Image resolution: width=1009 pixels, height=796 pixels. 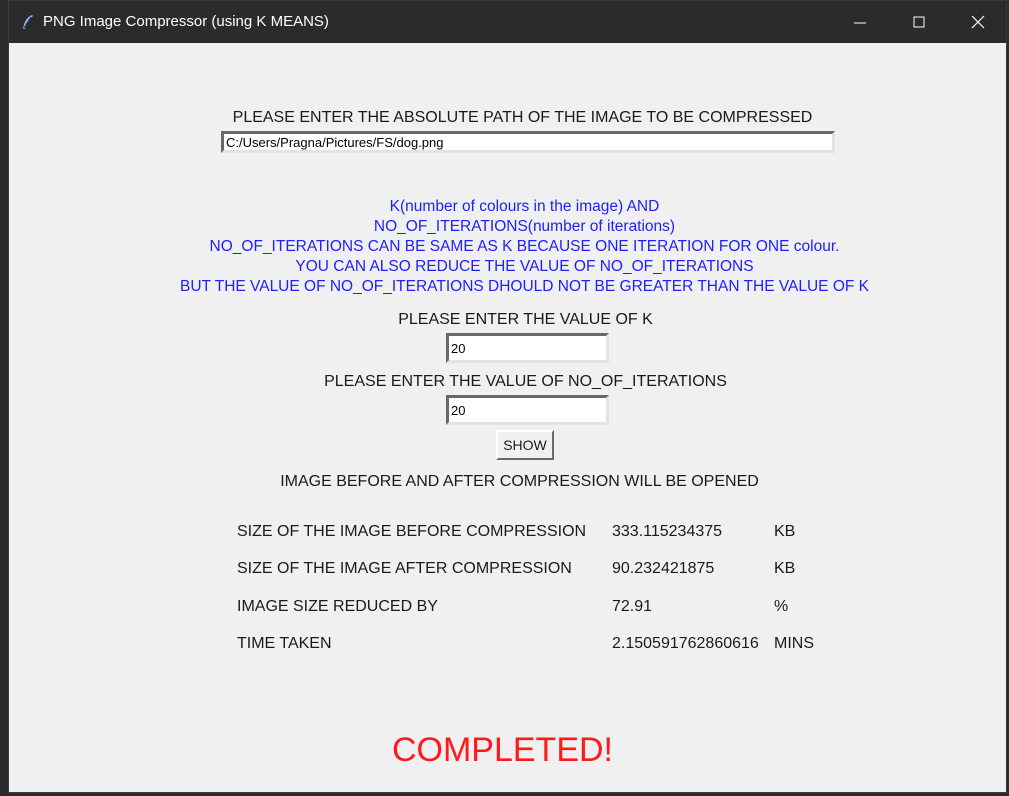 What do you see at coordinates (632, 606) in the screenshot?
I see `stat-value-reduced: 72.91` at bounding box center [632, 606].